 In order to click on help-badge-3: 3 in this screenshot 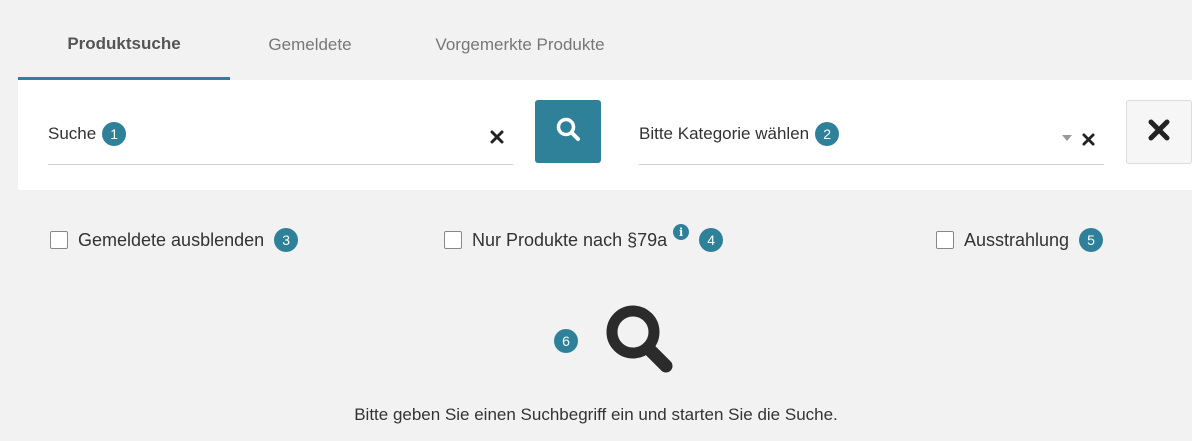, I will do `click(286, 240)`.